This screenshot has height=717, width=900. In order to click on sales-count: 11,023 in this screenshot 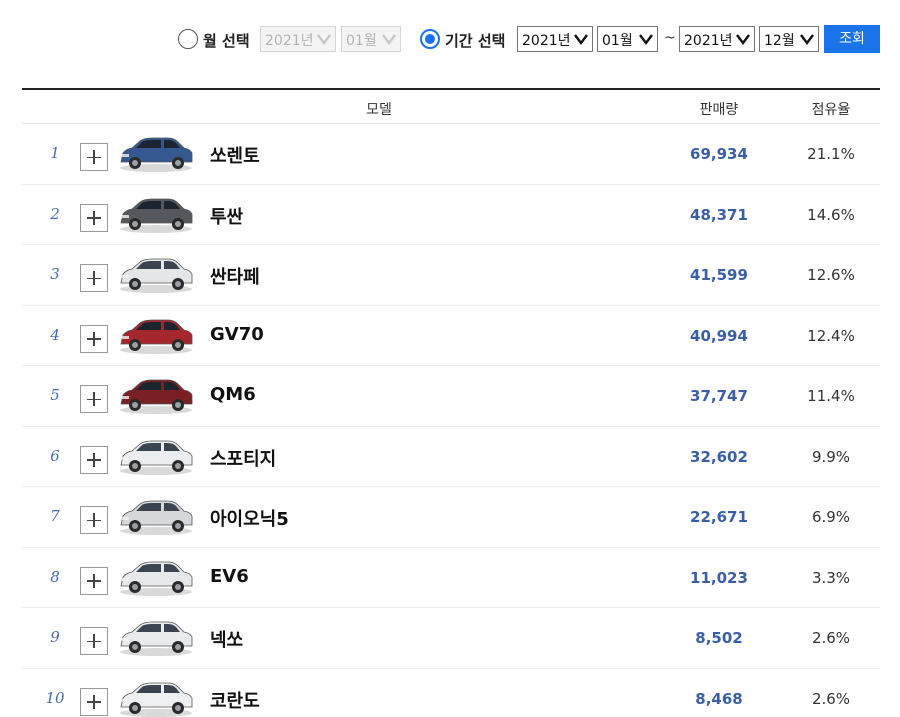, I will do `click(719, 577)`.